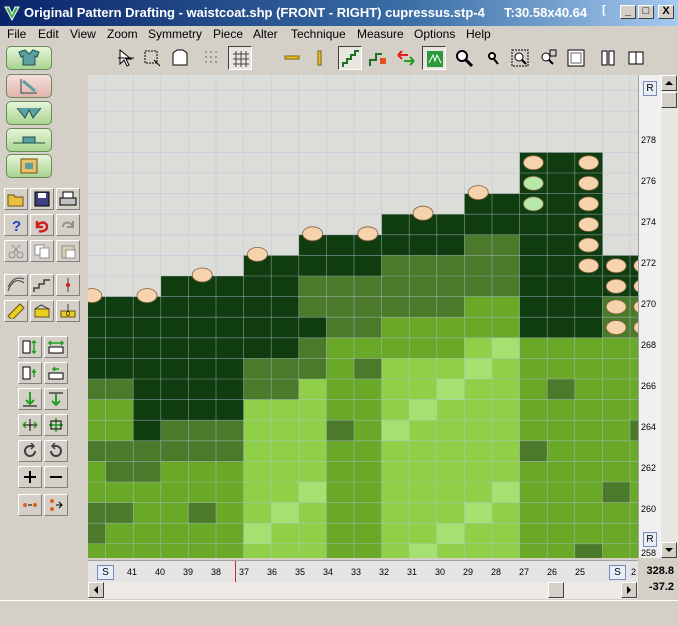 The image size is (678, 626). What do you see at coordinates (16, 285) in the screenshot?
I see `curve-tool-icon` at bounding box center [16, 285].